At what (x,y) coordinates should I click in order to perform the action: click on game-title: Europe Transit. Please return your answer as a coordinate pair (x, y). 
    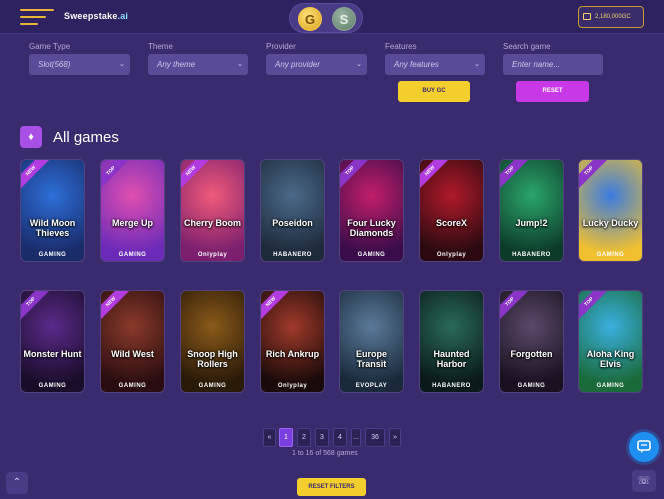
    Looking at the image, I should click on (371, 359).